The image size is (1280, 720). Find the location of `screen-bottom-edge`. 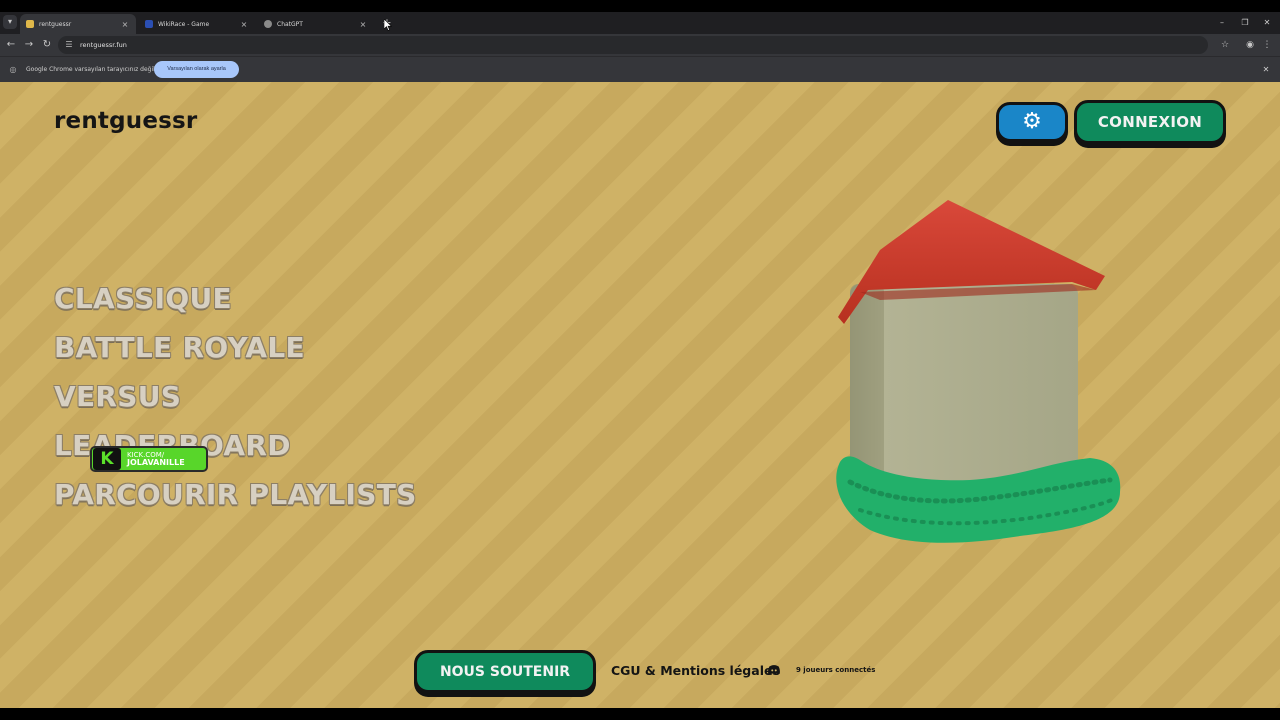

screen-bottom-edge is located at coordinates (640, 714).